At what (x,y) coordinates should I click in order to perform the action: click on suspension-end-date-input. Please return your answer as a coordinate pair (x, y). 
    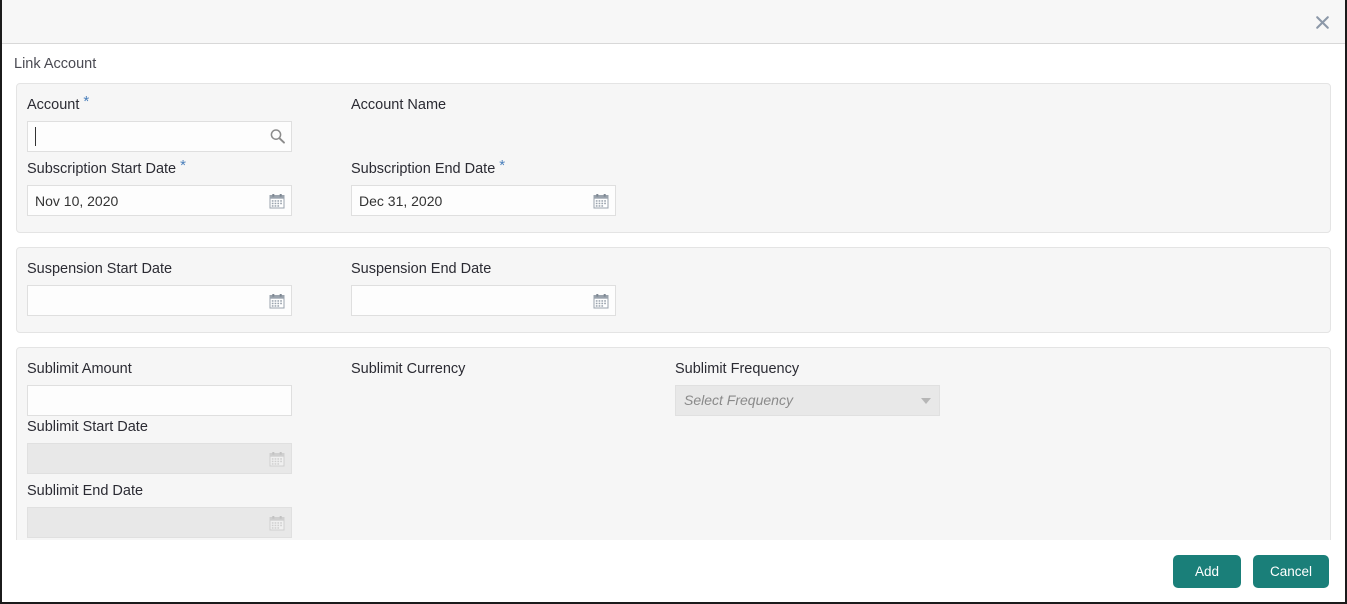
    Looking at the image, I should click on (483, 300).